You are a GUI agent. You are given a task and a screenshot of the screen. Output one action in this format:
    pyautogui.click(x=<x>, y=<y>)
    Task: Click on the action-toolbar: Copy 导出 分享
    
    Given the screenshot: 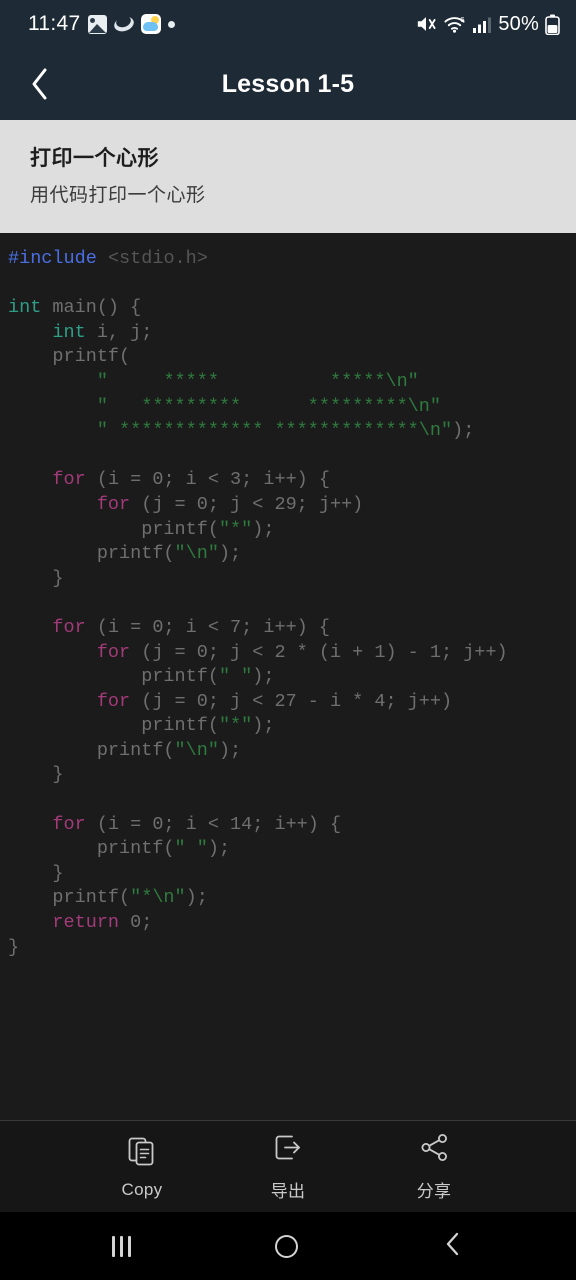 What is the action you would take?
    pyautogui.click(x=288, y=1166)
    